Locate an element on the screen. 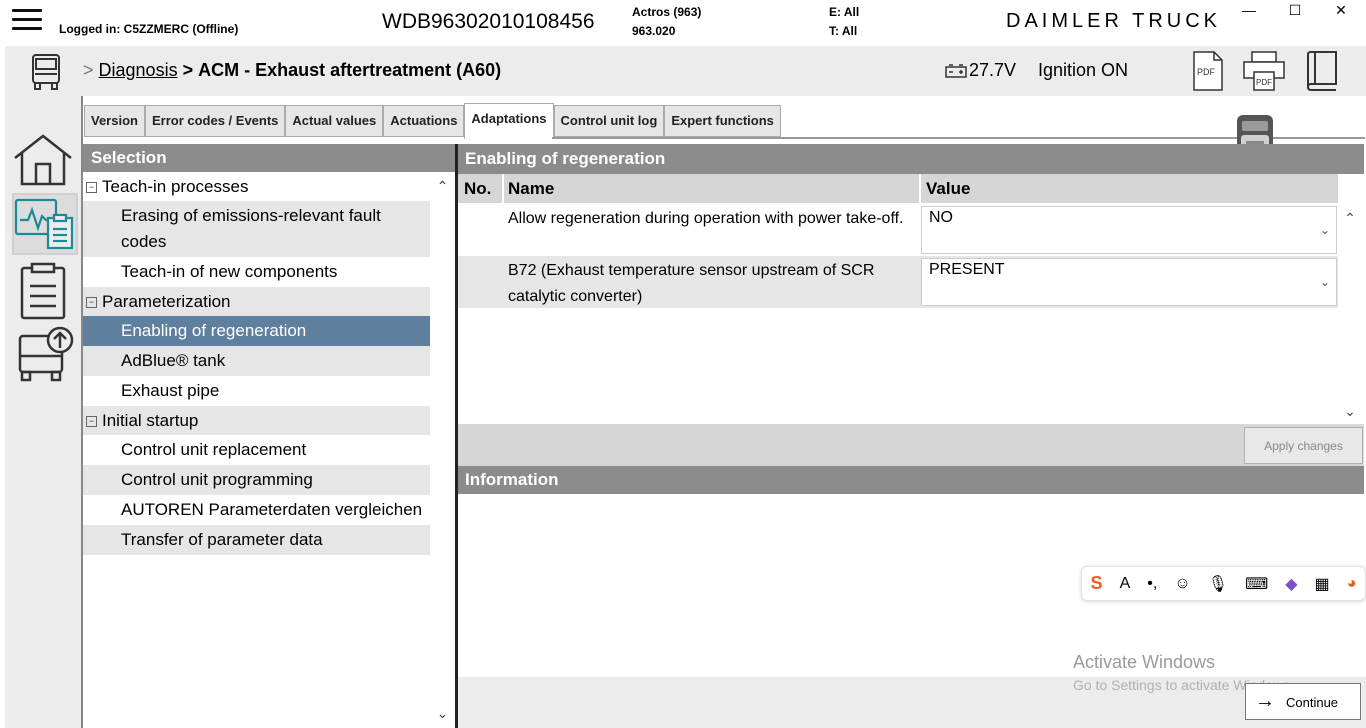  emoji-icon: ☺ is located at coordinates (1182, 584).